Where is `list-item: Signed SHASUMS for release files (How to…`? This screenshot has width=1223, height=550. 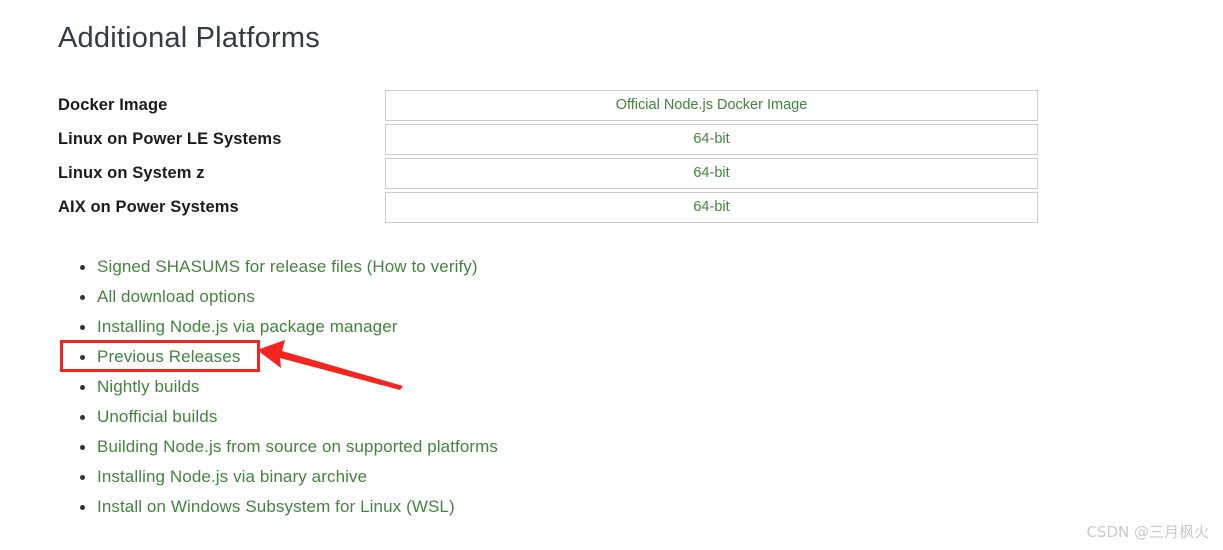 list-item: Signed SHASUMS for release files (How to… is located at coordinates (508, 267).